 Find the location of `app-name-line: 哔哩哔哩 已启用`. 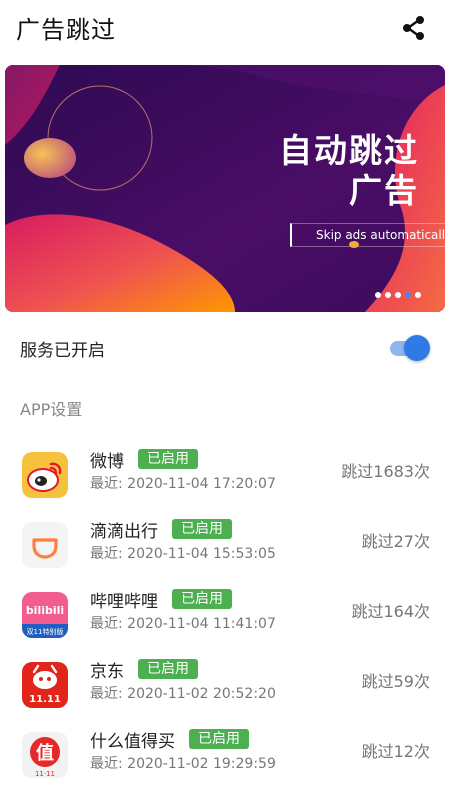

app-name-line: 哔哩哔哩 已启用 is located at coordinates (161, 600).